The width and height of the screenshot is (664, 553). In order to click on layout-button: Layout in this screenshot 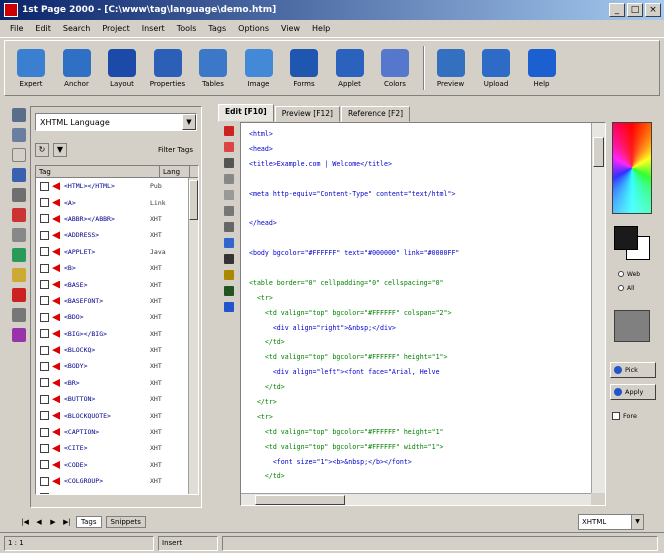, I will do `click(122, 68)`.